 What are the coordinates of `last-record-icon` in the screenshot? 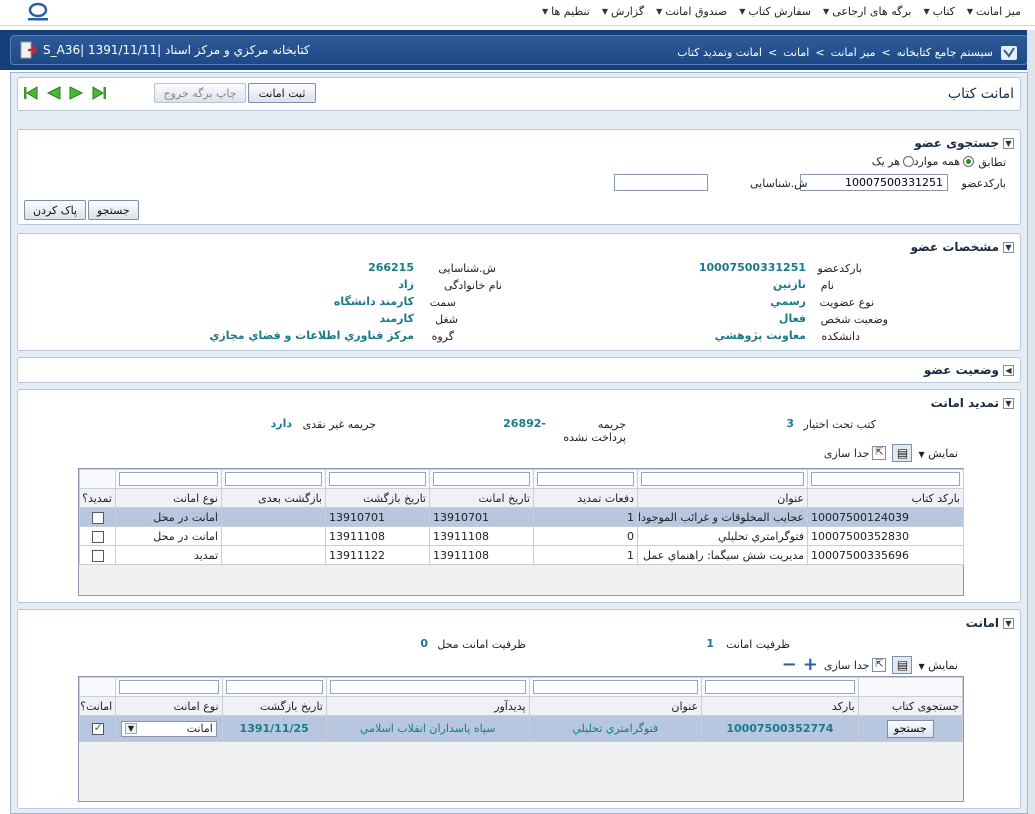 It's located at (98, 93).